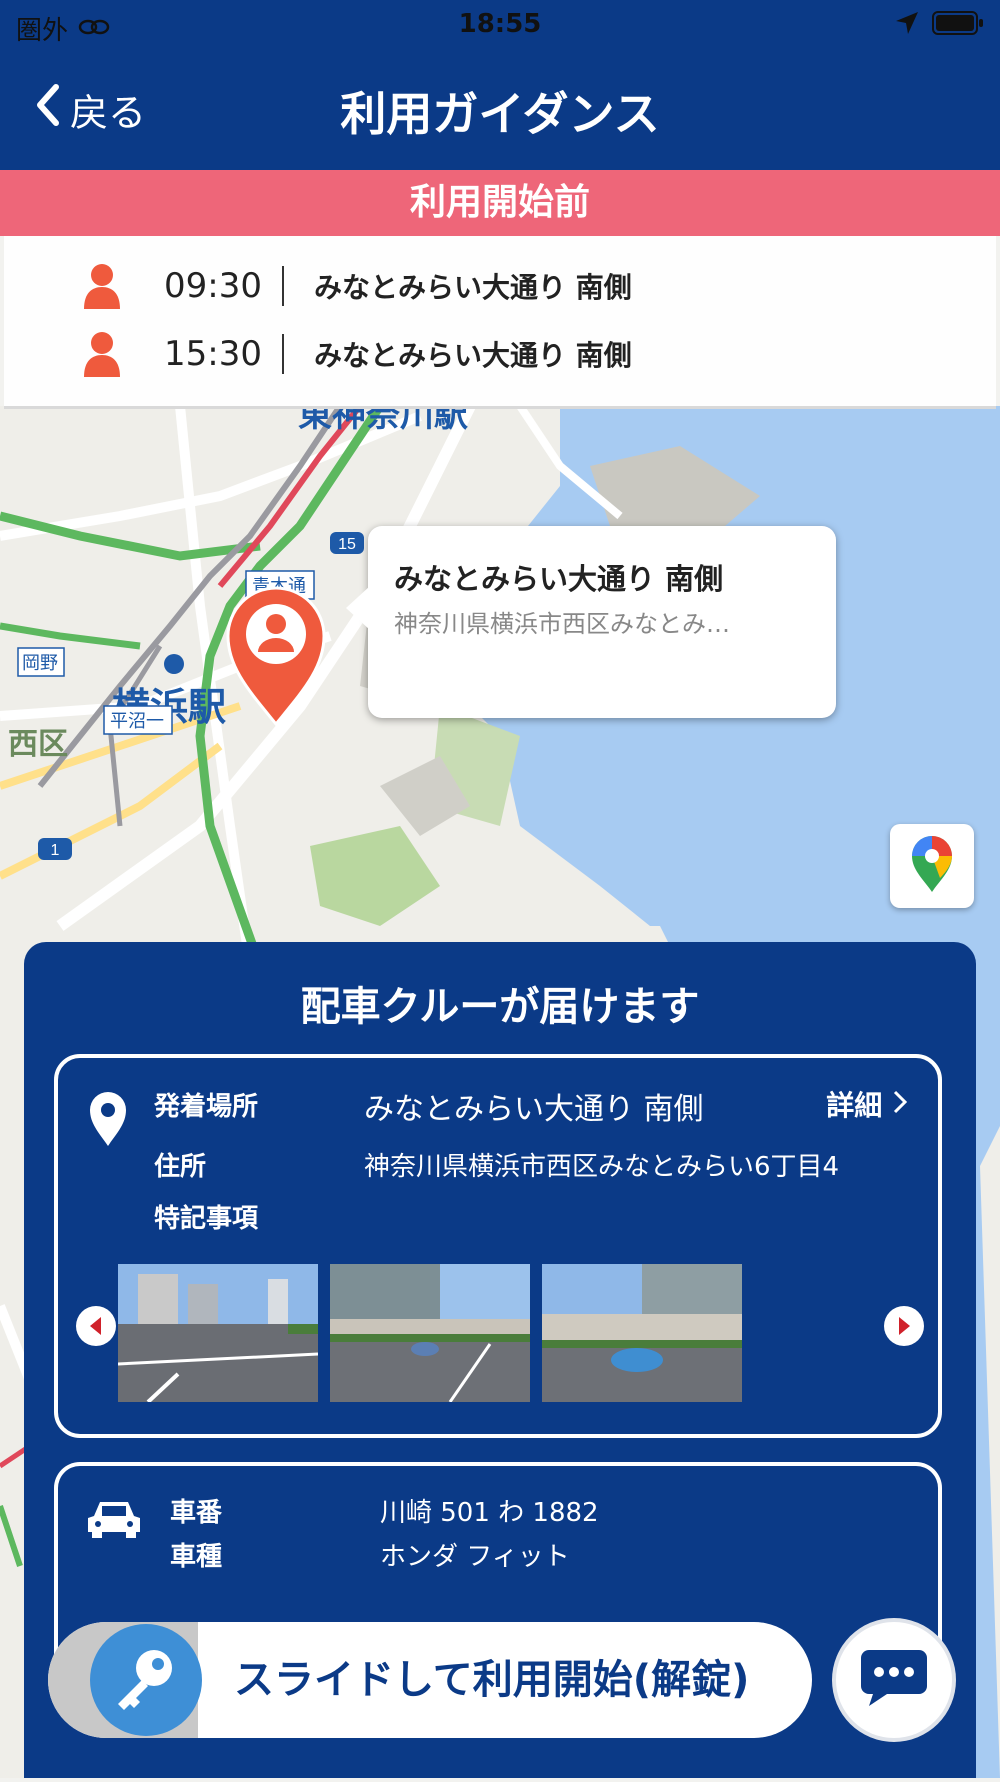 Image resolution: width=1000 pixels, height=1782 pixels. Describe the element at coordinates (900, 1105) in the screenshot. I see `chevron-right-icon` at that location.